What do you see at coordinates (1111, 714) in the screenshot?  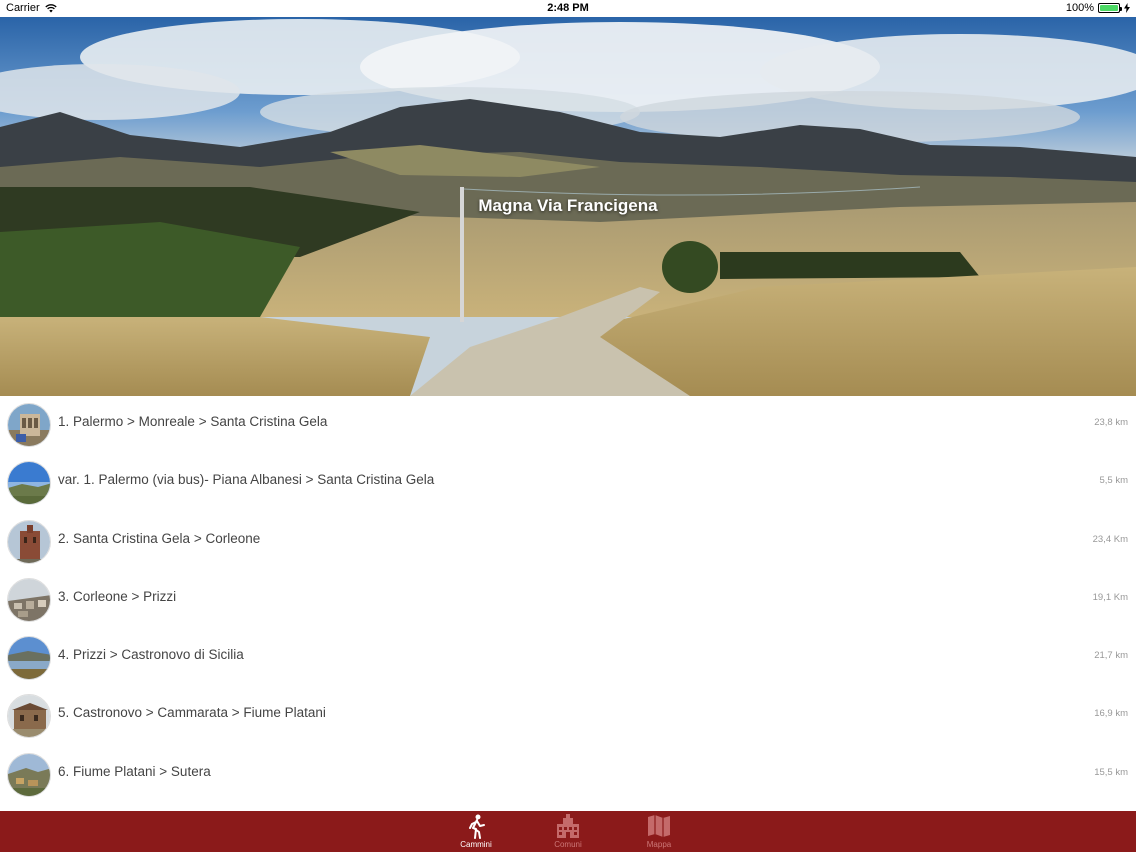 I see `route-distance: 16,9 km` at bounding box center [1111, 714].